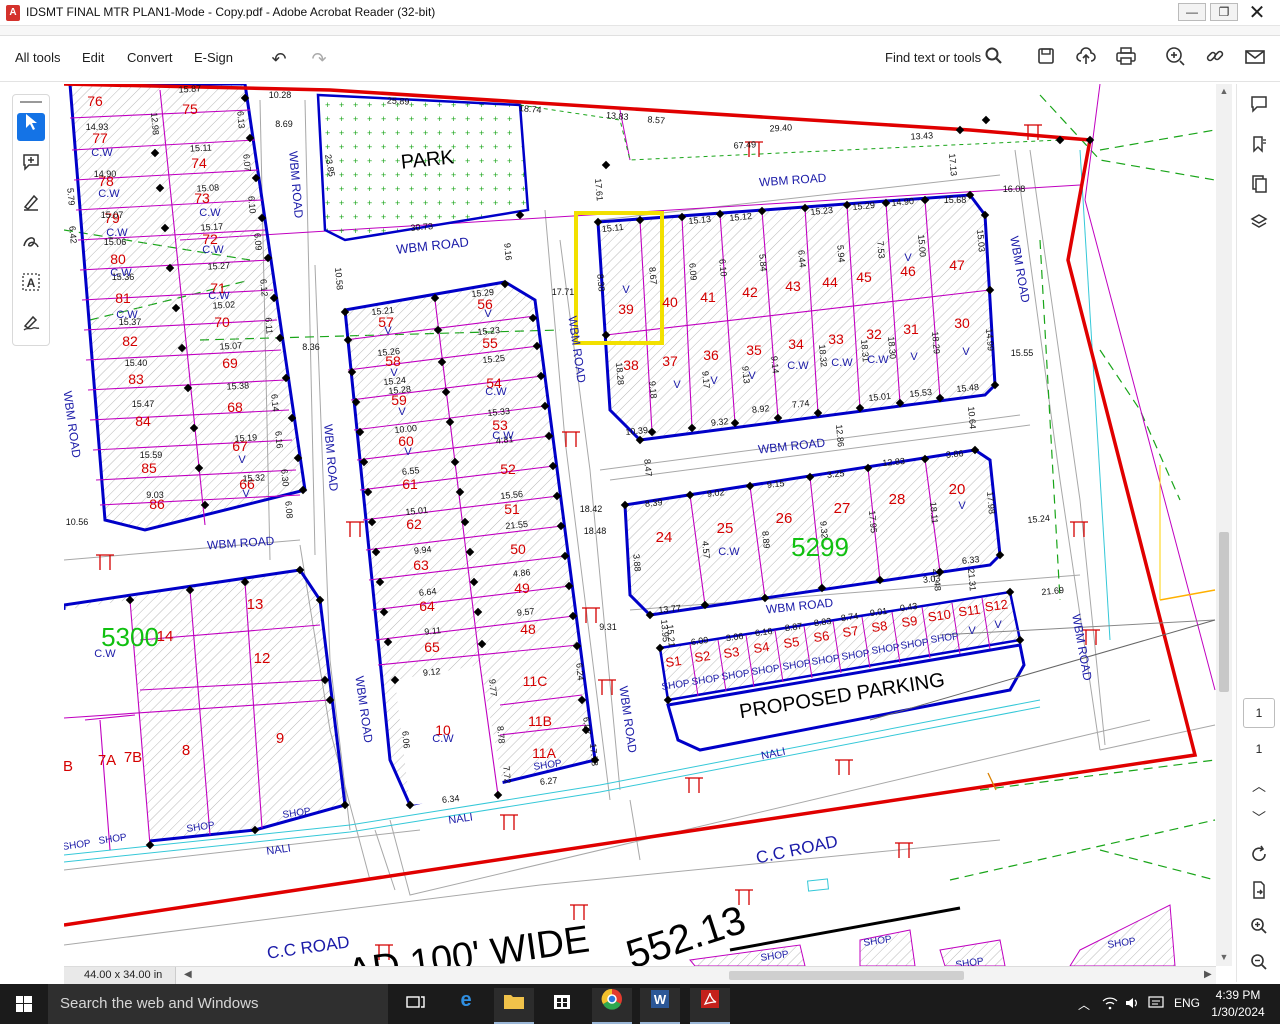 The height and width of the screenshot is (1029, 1280). Describe the element at coordinates (830, 282) in the screenshot. I see `plot-number: 44` at that location.